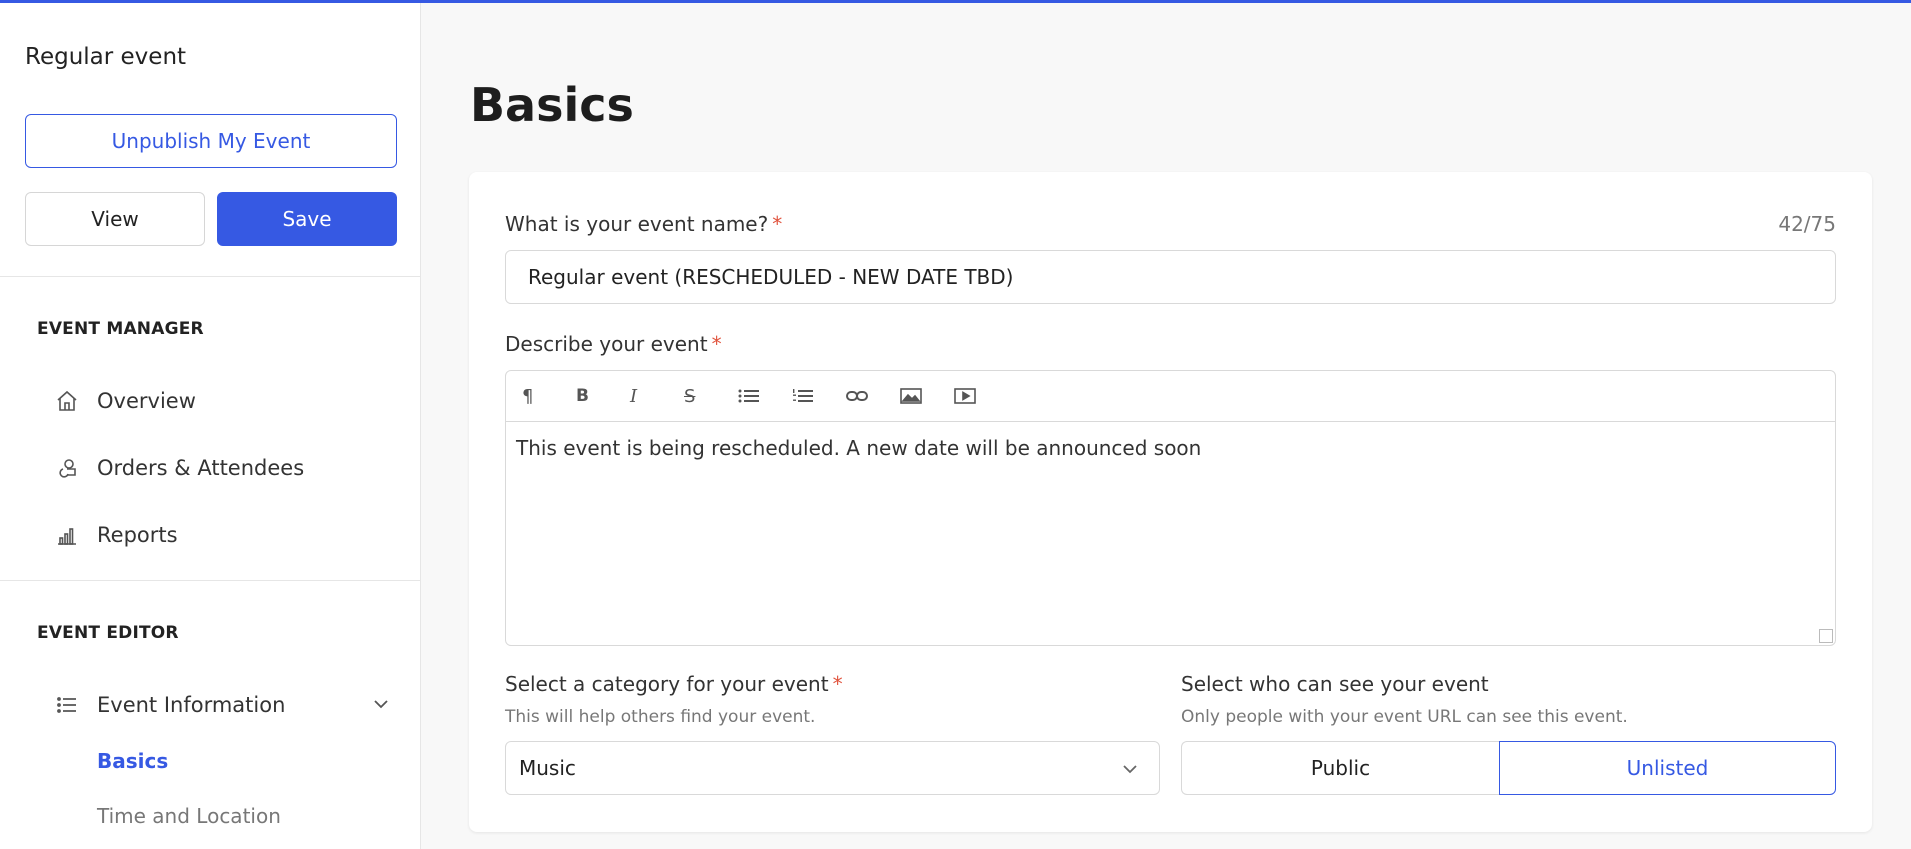  What do you see at coordinates (763, 396) in the screenshot?
I see `bullet-list-icon` at bounding box center [763, 396].